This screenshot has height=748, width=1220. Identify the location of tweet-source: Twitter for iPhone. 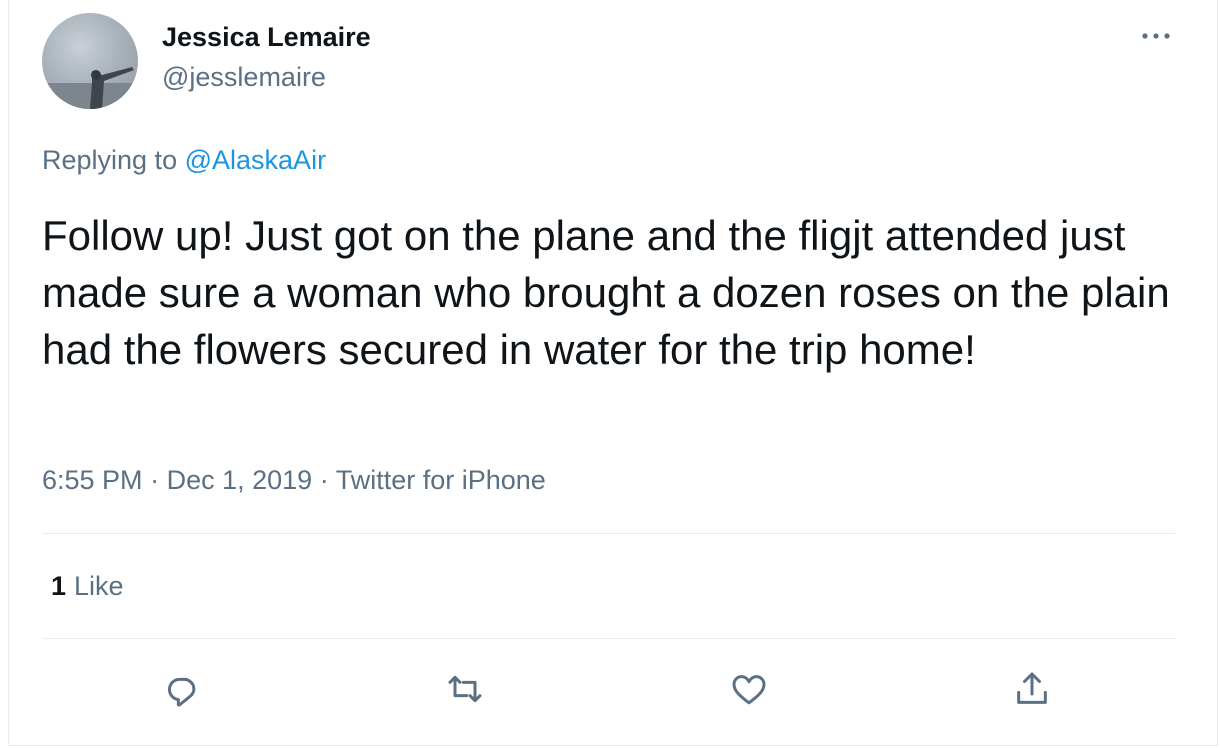
(441, 480).